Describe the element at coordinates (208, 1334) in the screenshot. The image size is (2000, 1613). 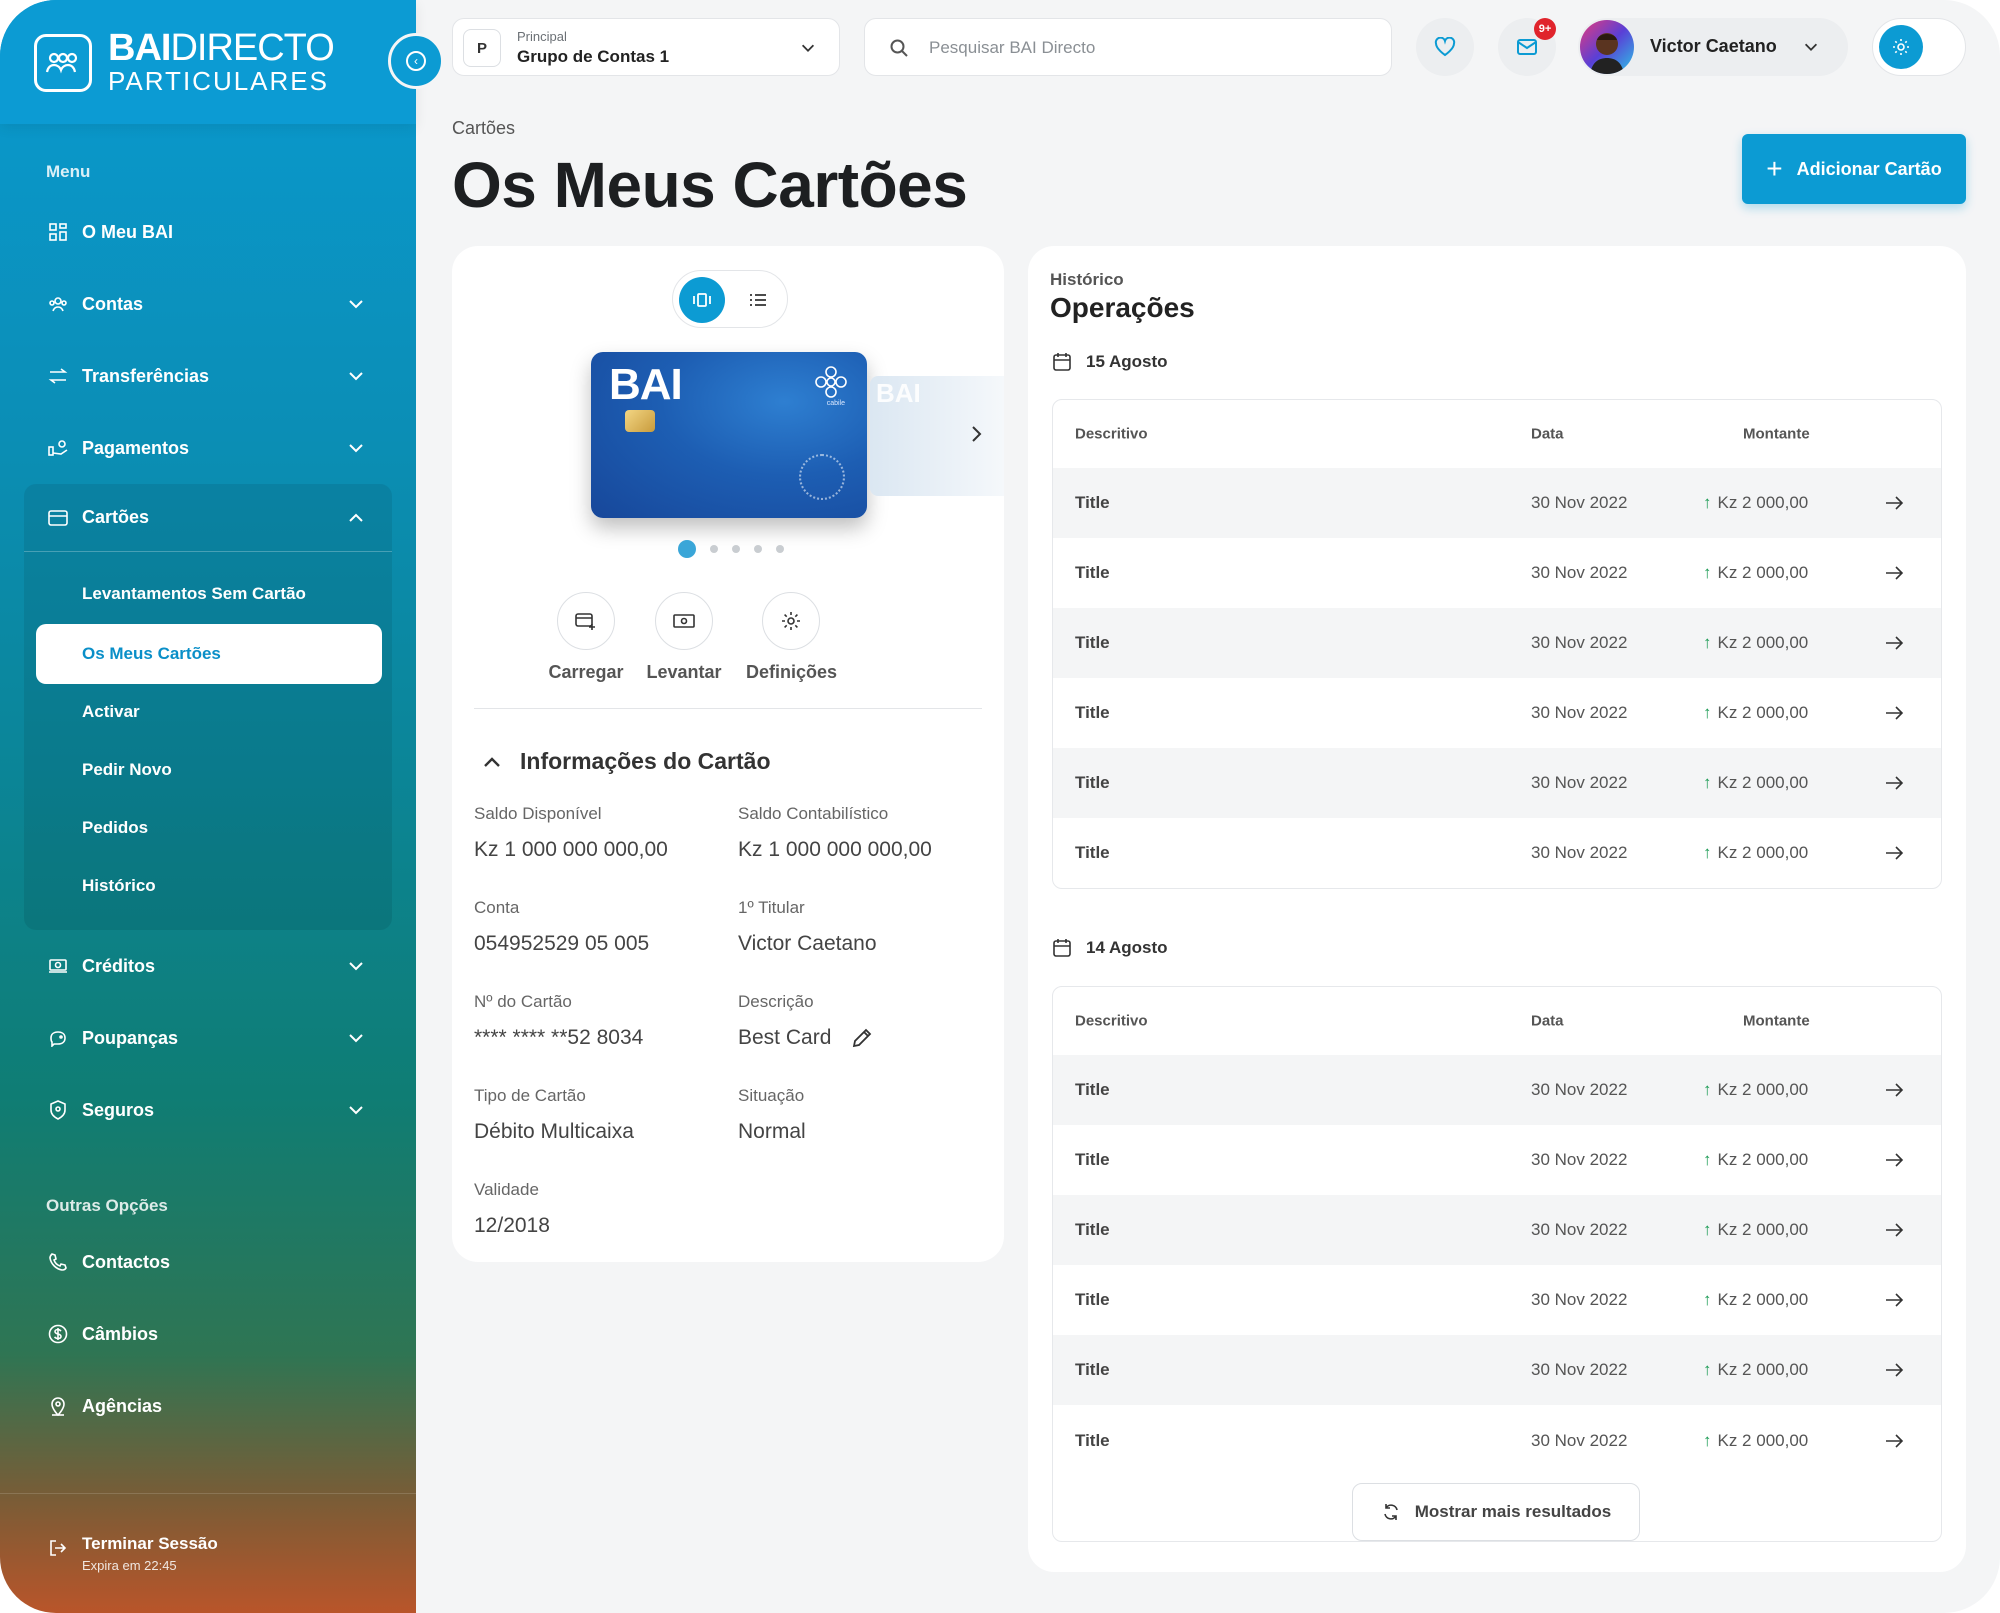
I see `sidebar-item-cambios: Câmbios` at that location.